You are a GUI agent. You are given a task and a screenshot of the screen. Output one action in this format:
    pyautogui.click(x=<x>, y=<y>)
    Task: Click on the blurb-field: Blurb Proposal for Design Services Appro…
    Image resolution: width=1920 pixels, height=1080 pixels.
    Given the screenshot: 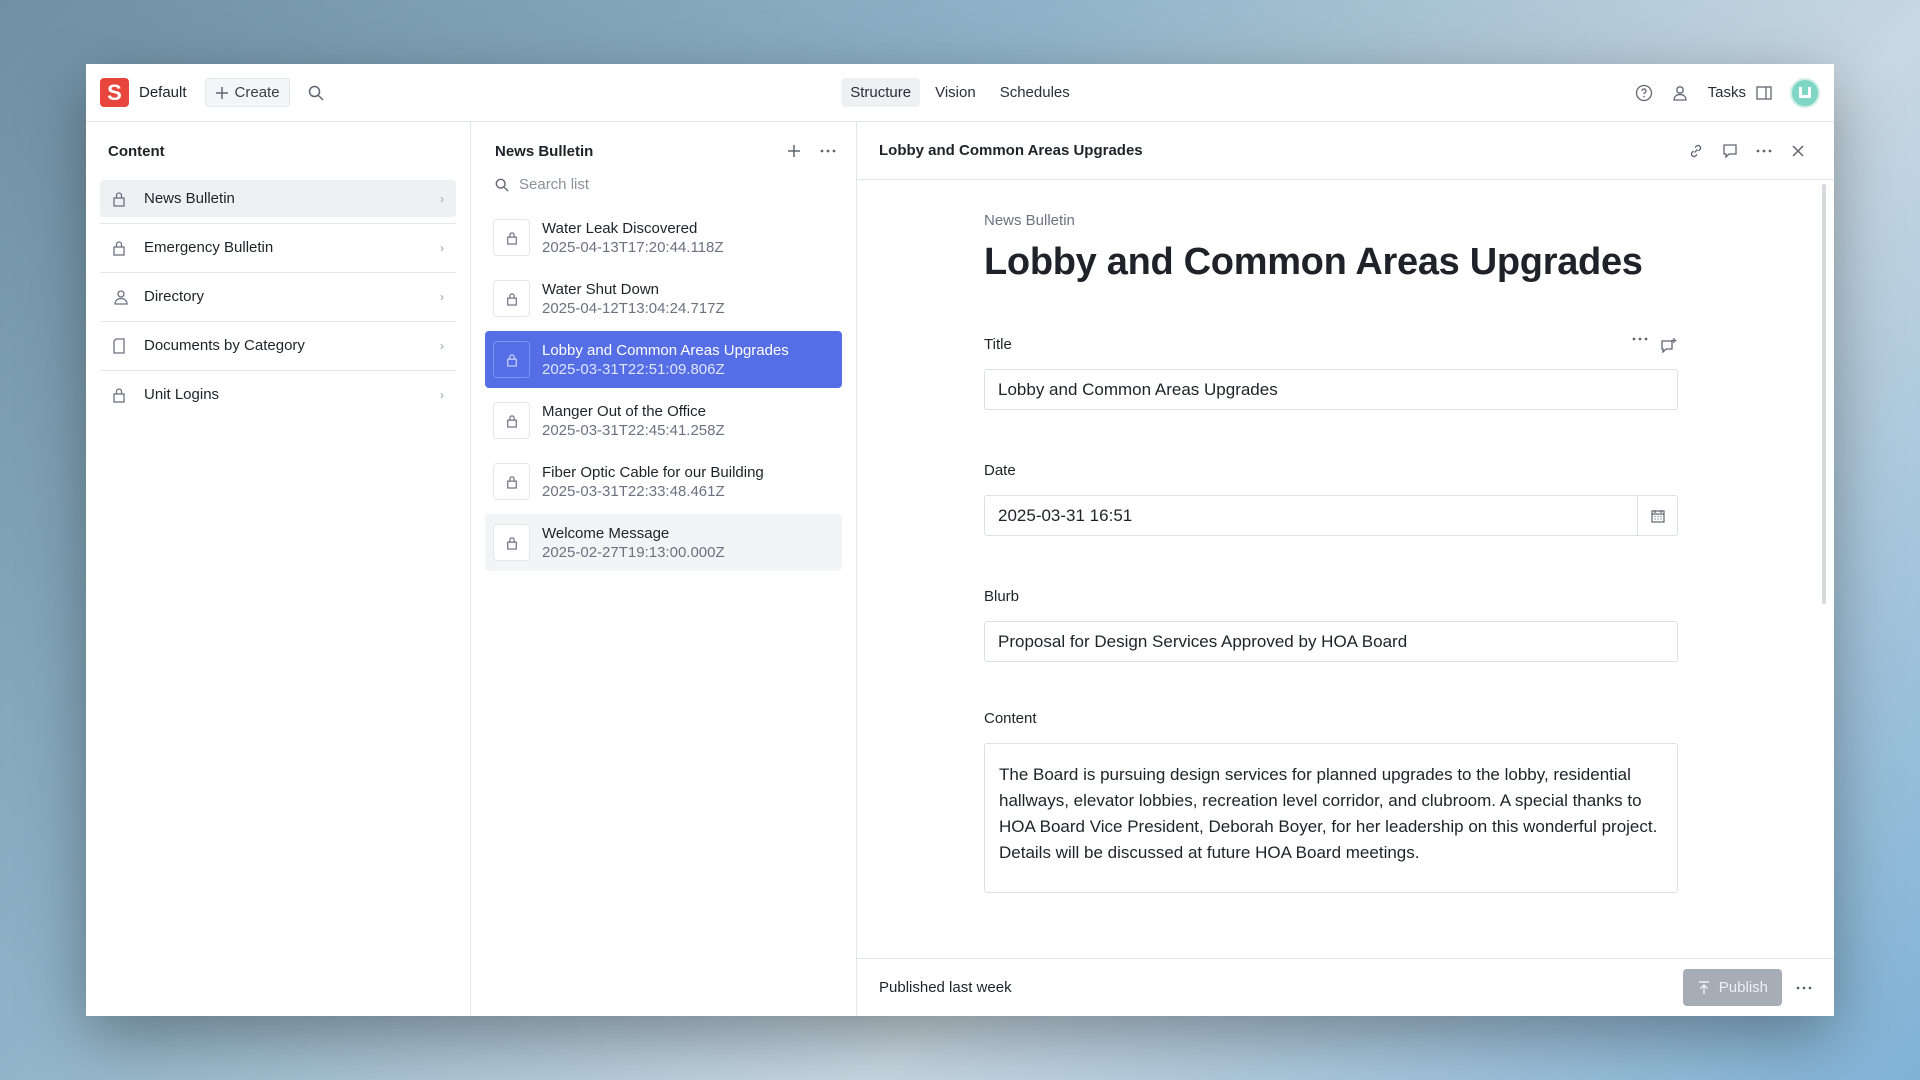 What is the action you would take?
    pyautogui.click(x=1331, y=625)
    